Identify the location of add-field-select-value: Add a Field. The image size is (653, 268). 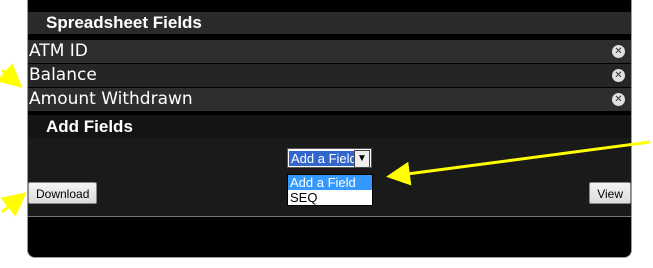
(324, 158).